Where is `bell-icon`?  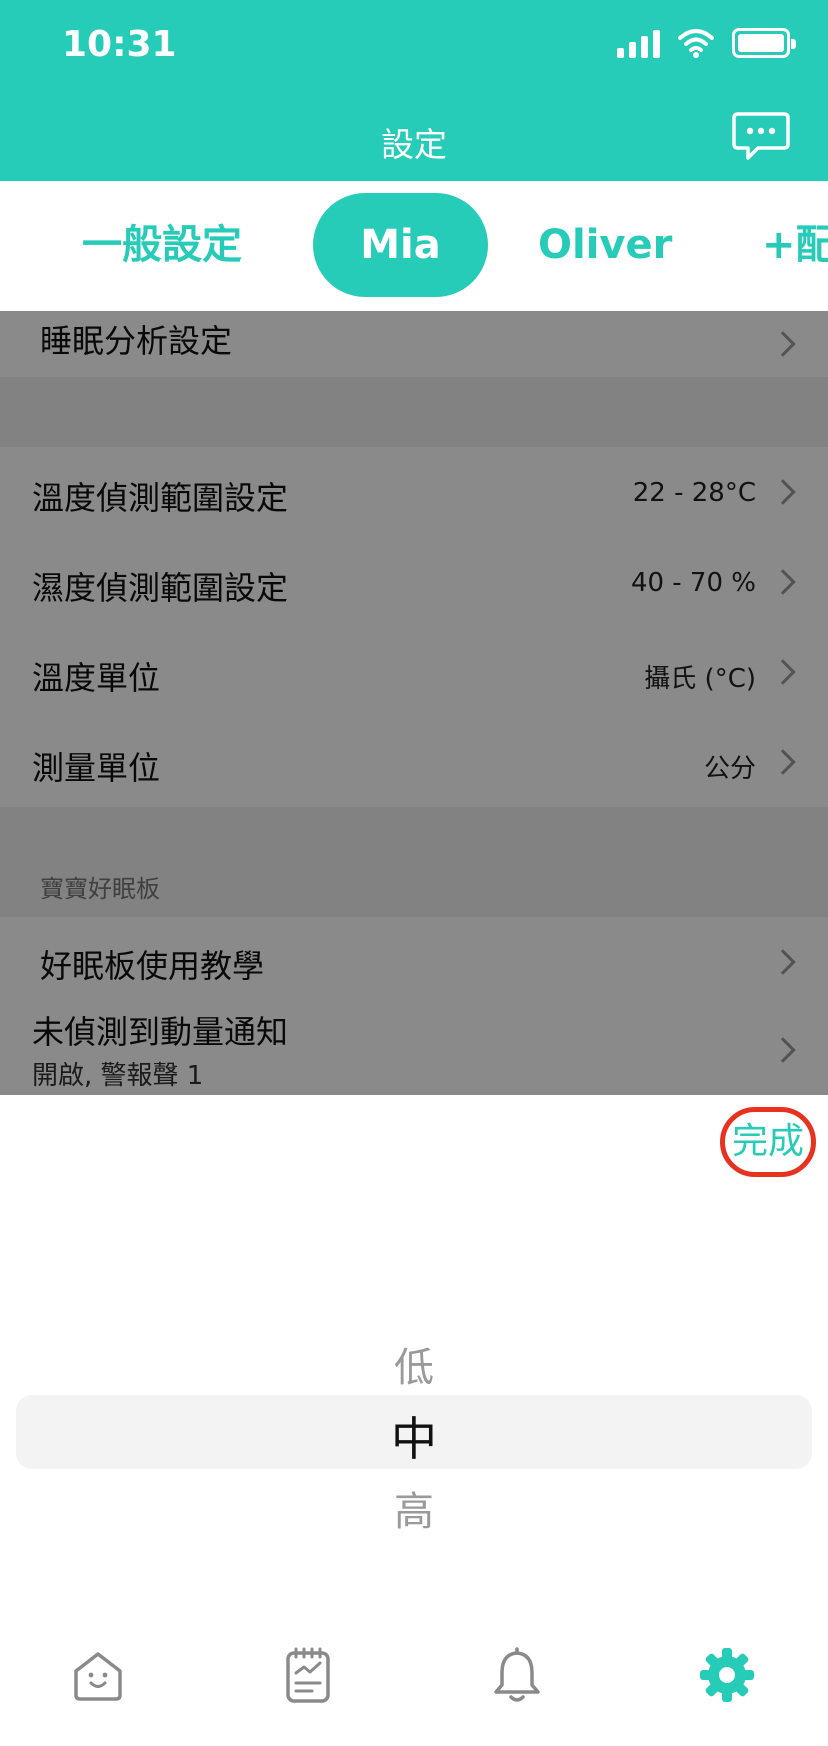 bell-icon is located at coordinates (517, 1675).